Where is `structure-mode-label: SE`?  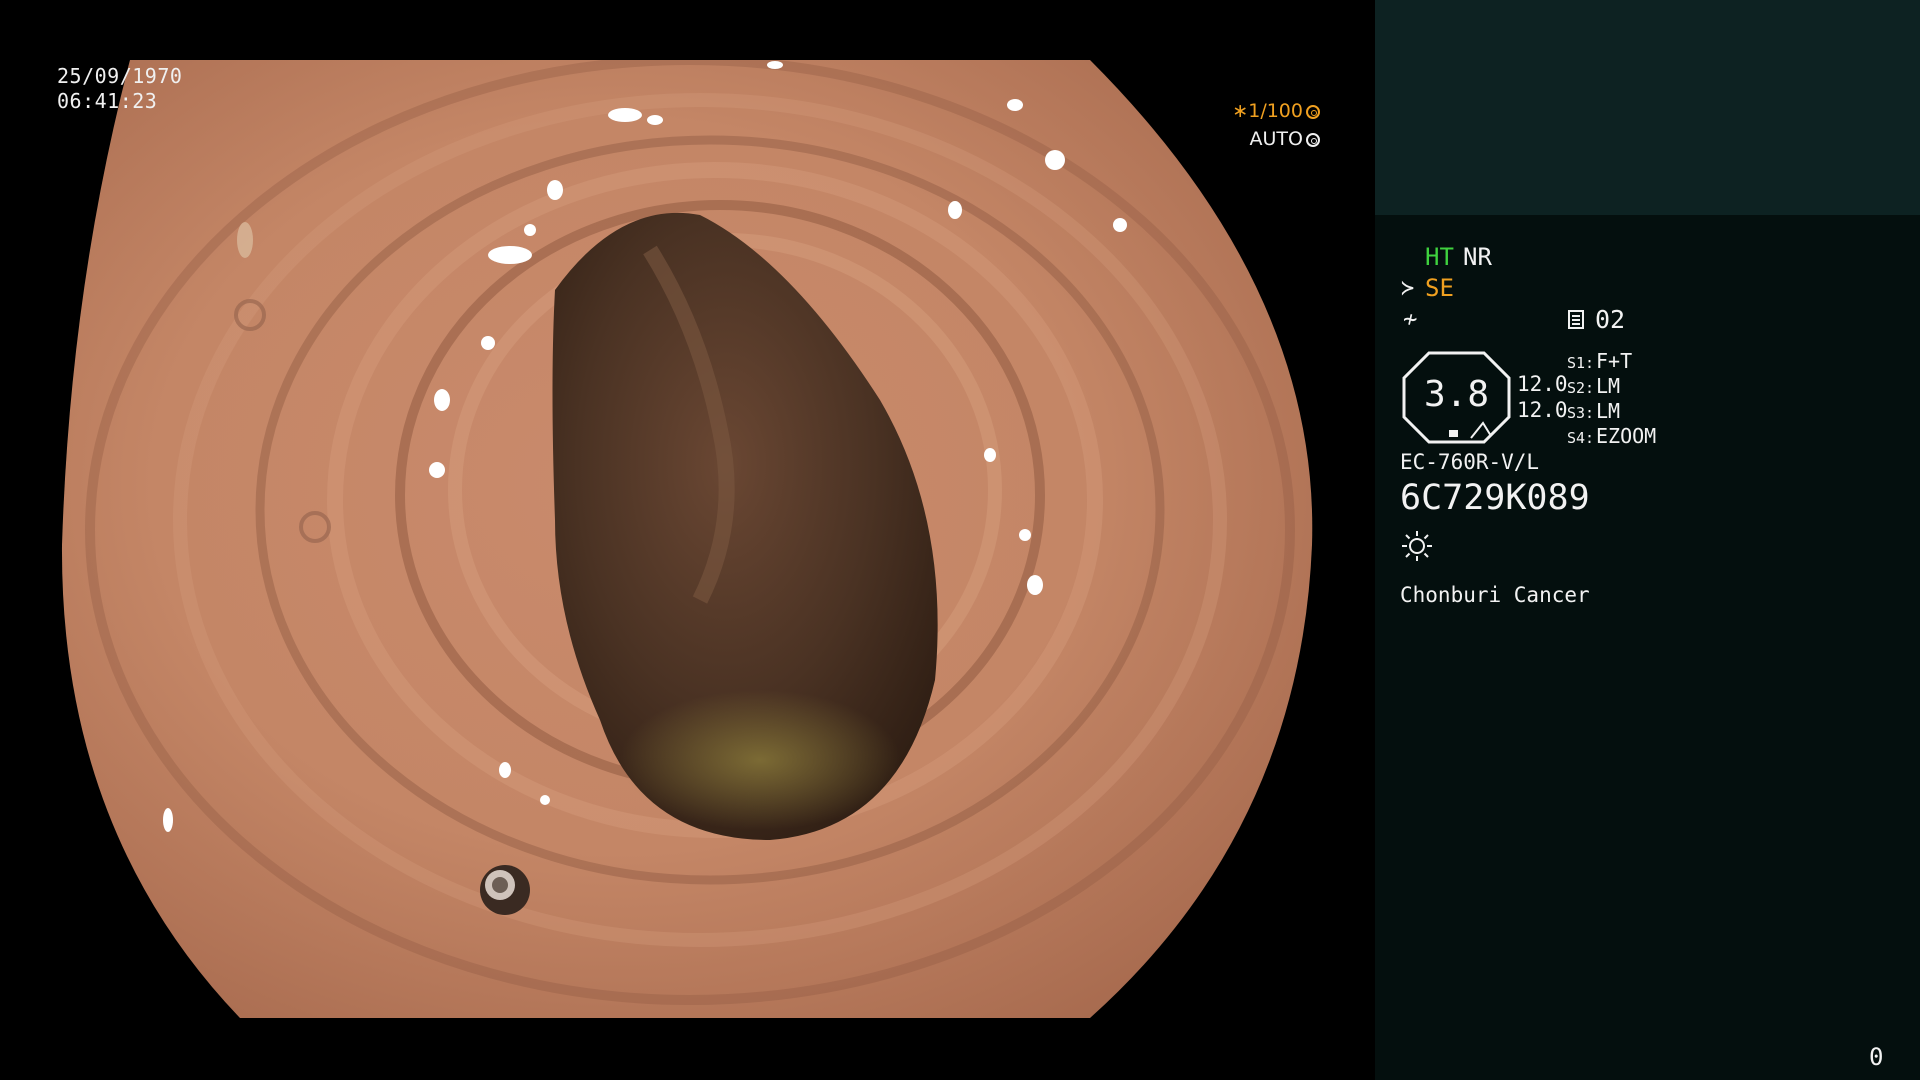 structure-mode-label: SE is located at coordinates (1439, 288).